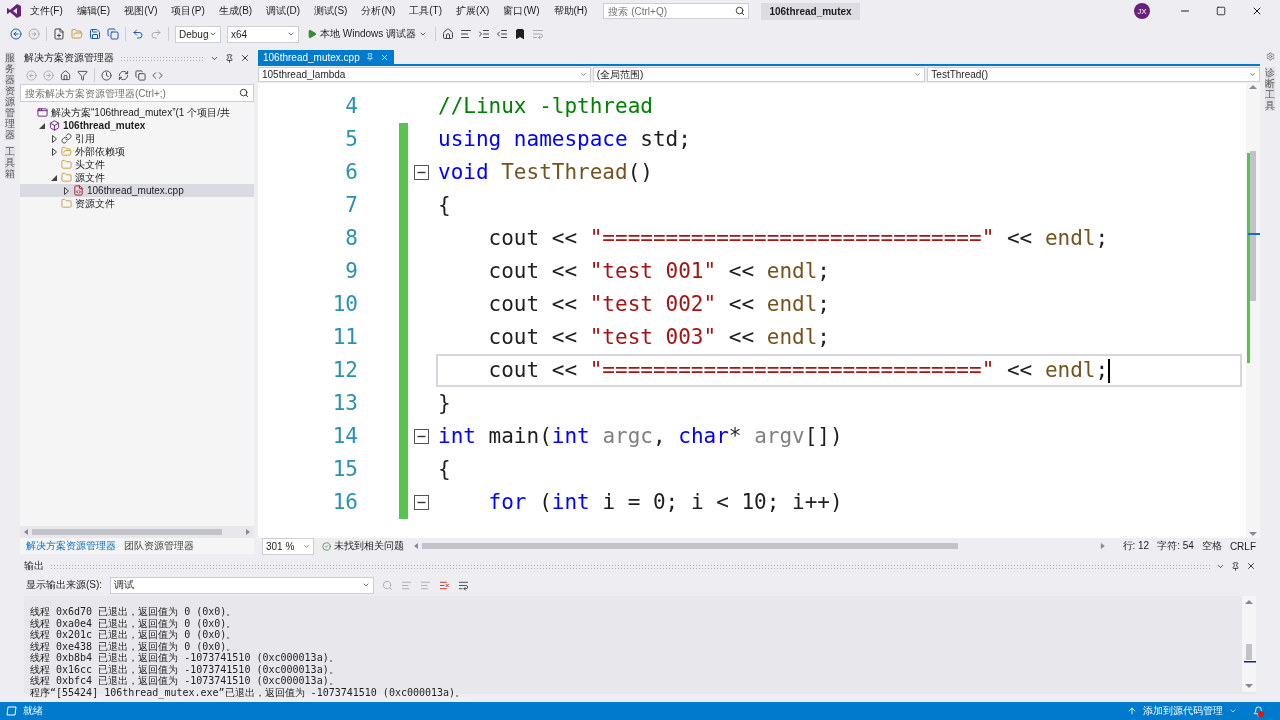 Image resolution: width=1280 pixels, height=720 pixels. I want to click on logo-icon, so click(14, 11).